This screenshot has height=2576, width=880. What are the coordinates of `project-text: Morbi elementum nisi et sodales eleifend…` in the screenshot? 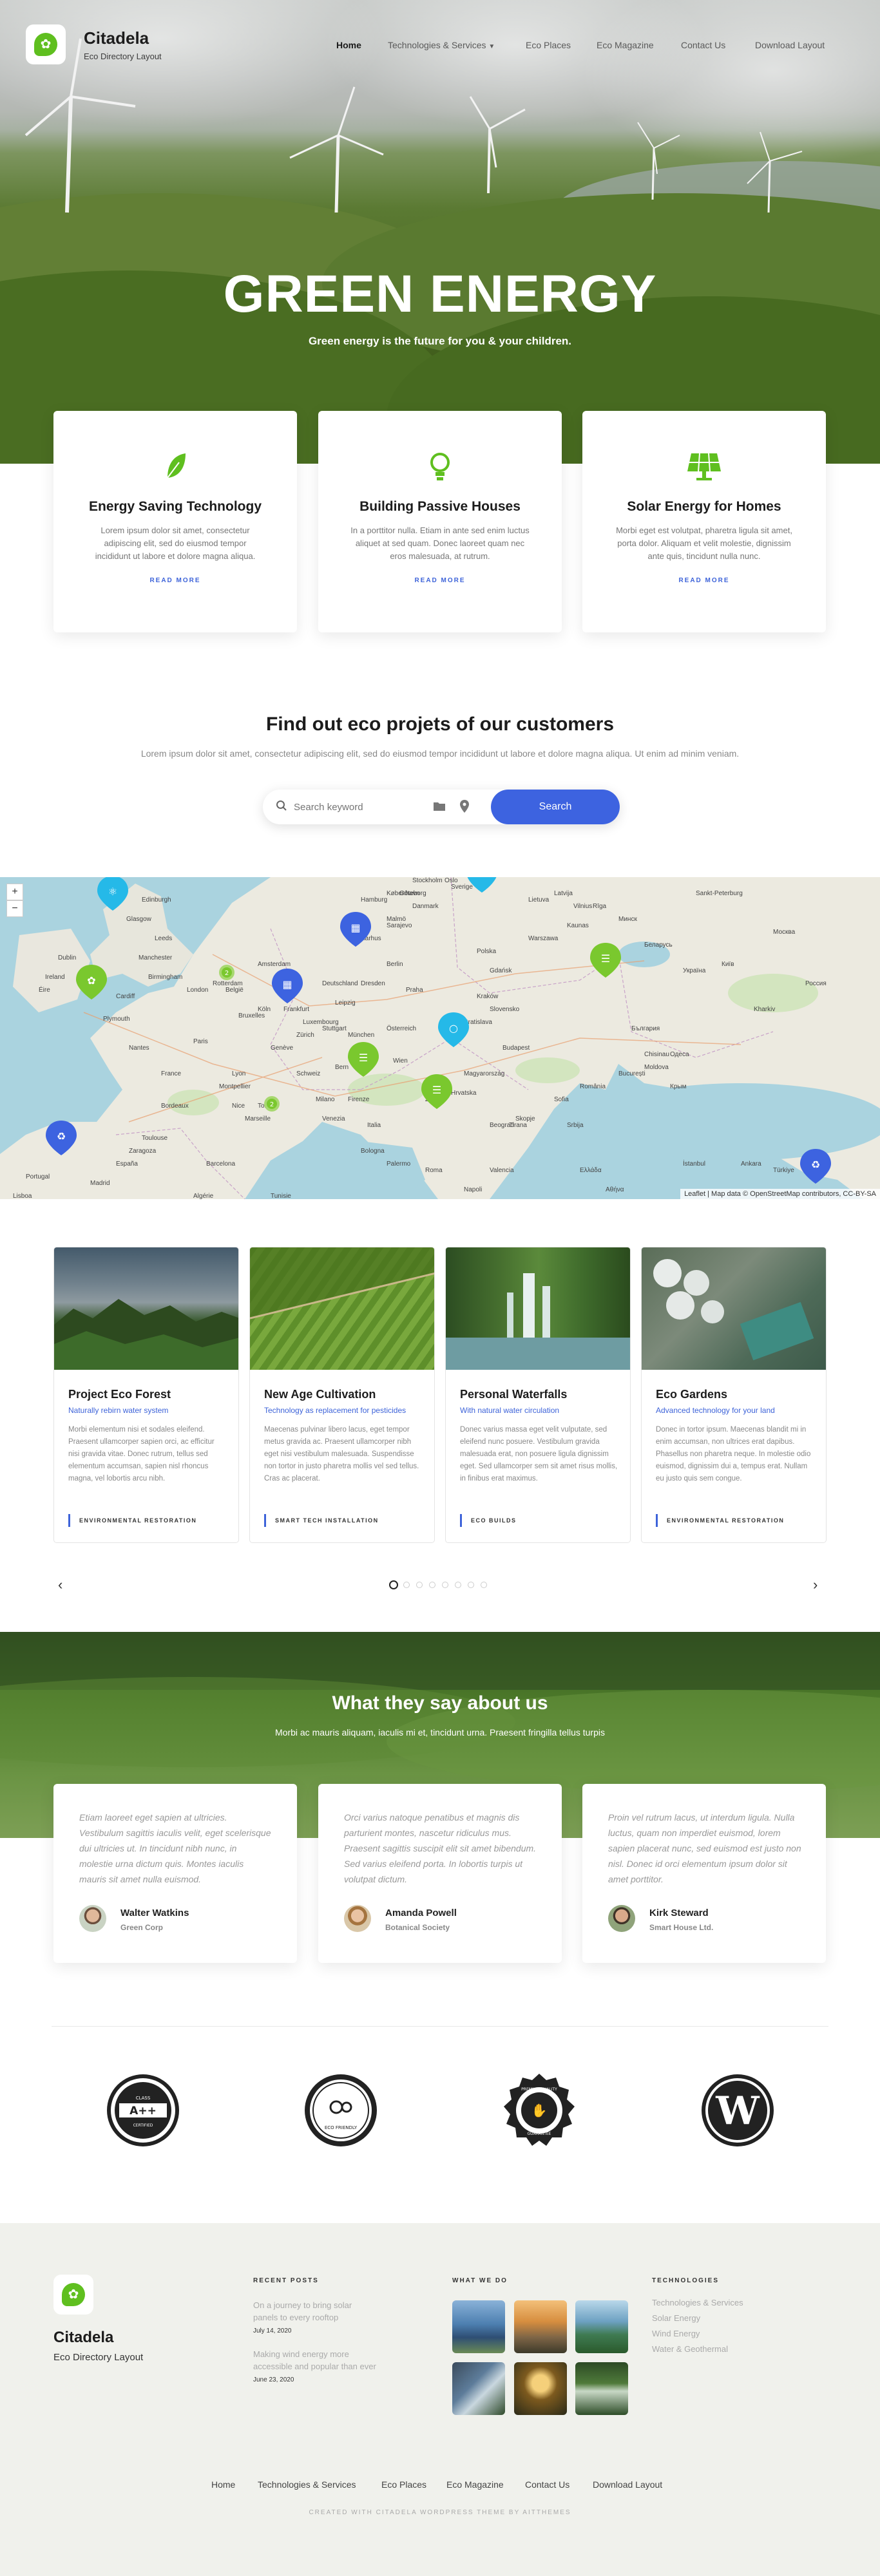 It's located at (141, 1454).